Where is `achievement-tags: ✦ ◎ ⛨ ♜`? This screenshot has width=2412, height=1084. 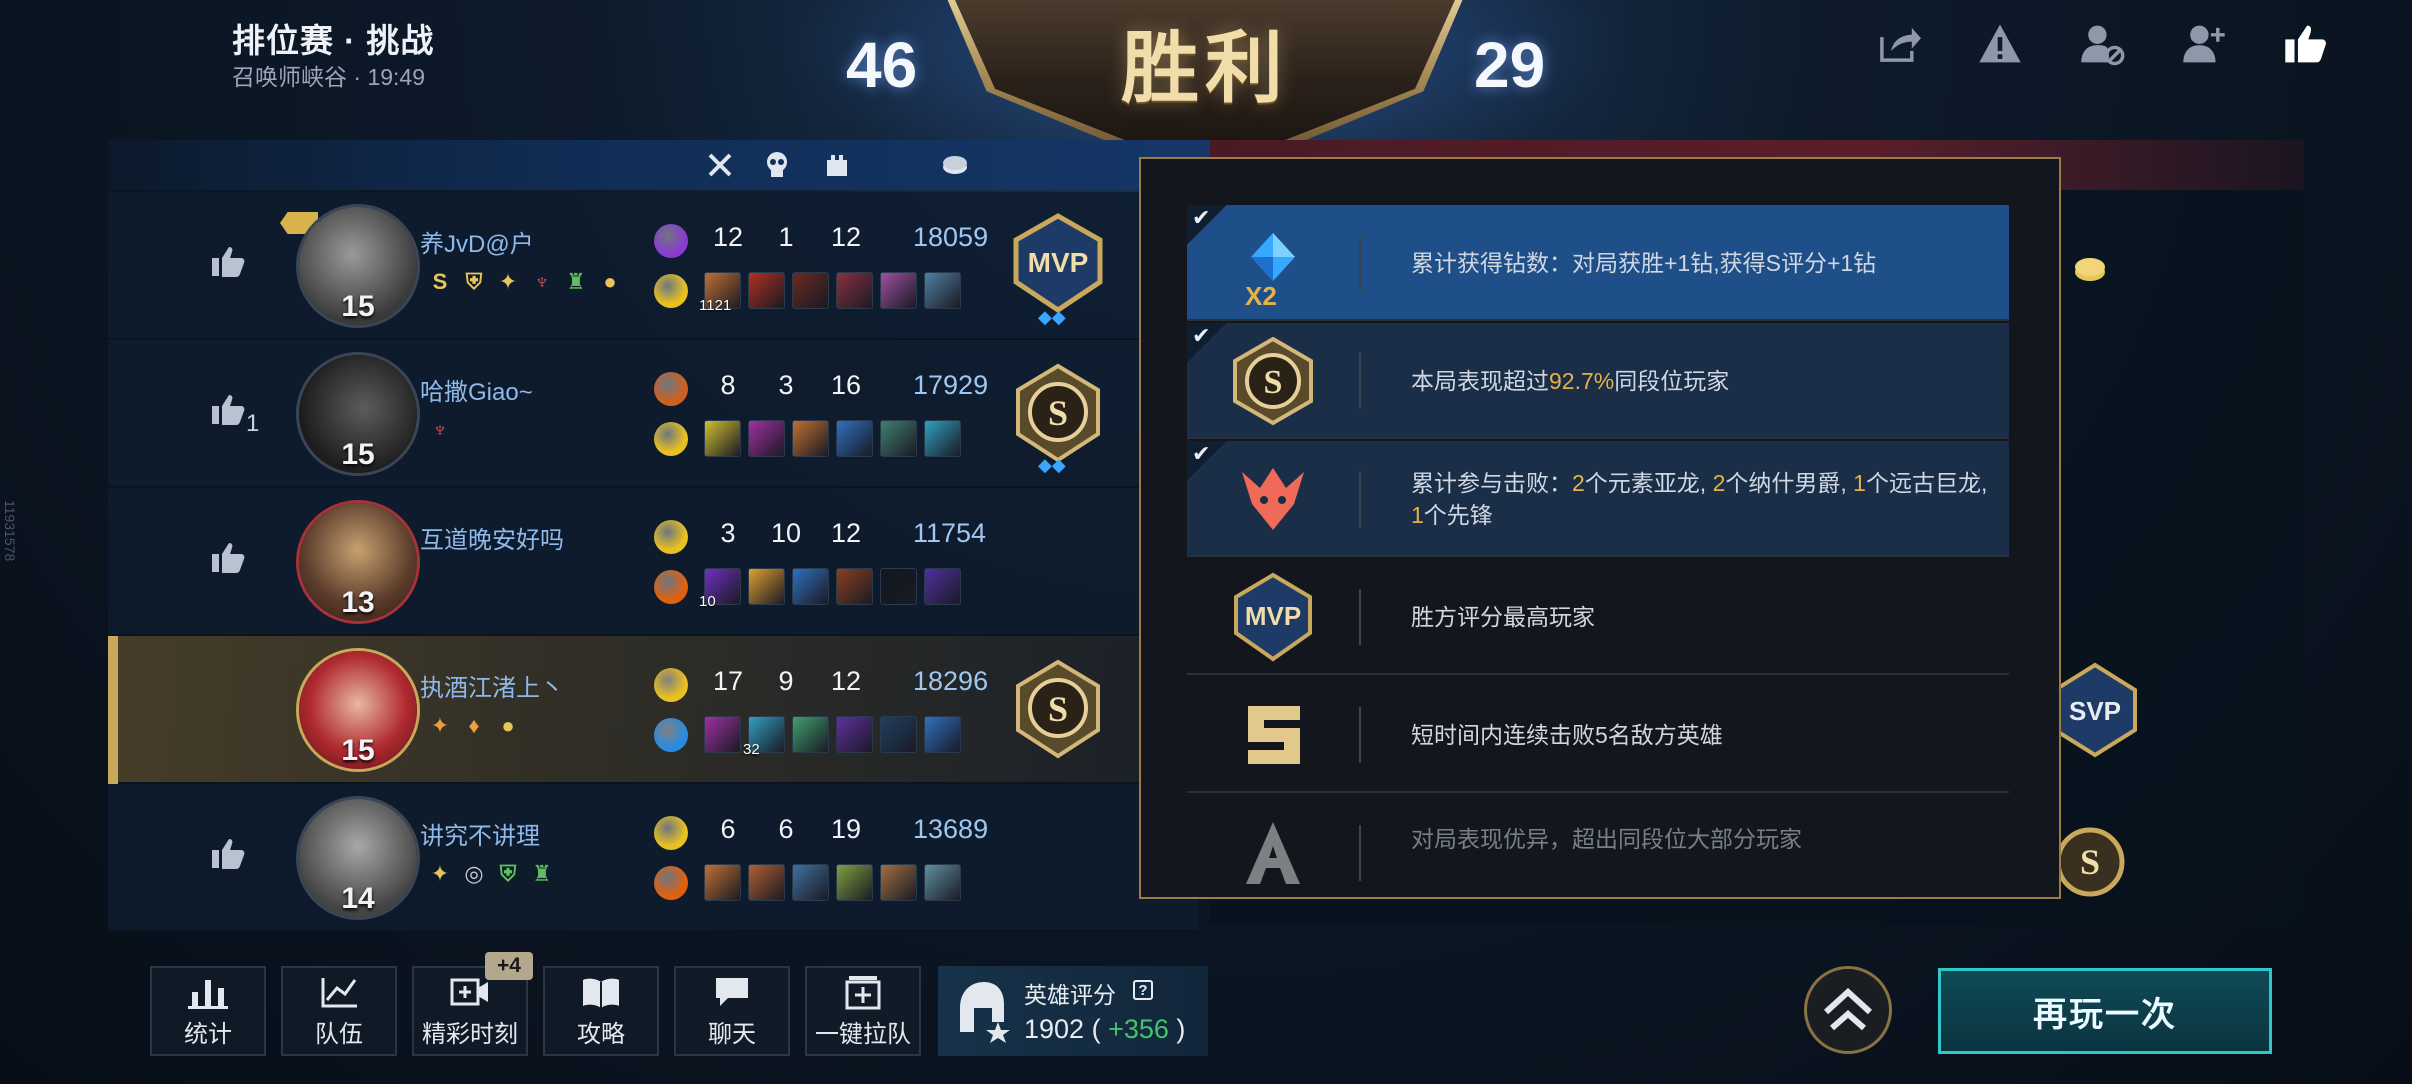 achievement-tags: ✦ ◎ ⛨ ♜ is located at coordinates (491, 873).